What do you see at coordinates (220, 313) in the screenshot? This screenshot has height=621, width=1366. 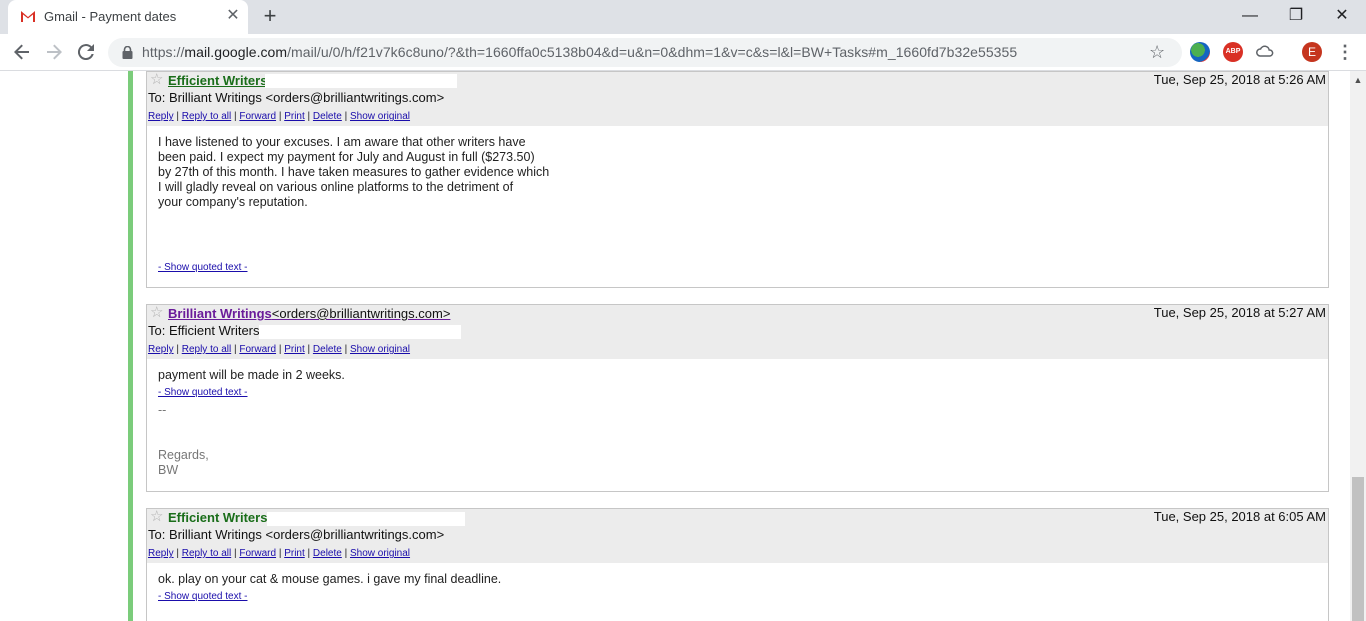 I see `sender-name-text: Brilliant Writings` at bounding box center [220, 313].